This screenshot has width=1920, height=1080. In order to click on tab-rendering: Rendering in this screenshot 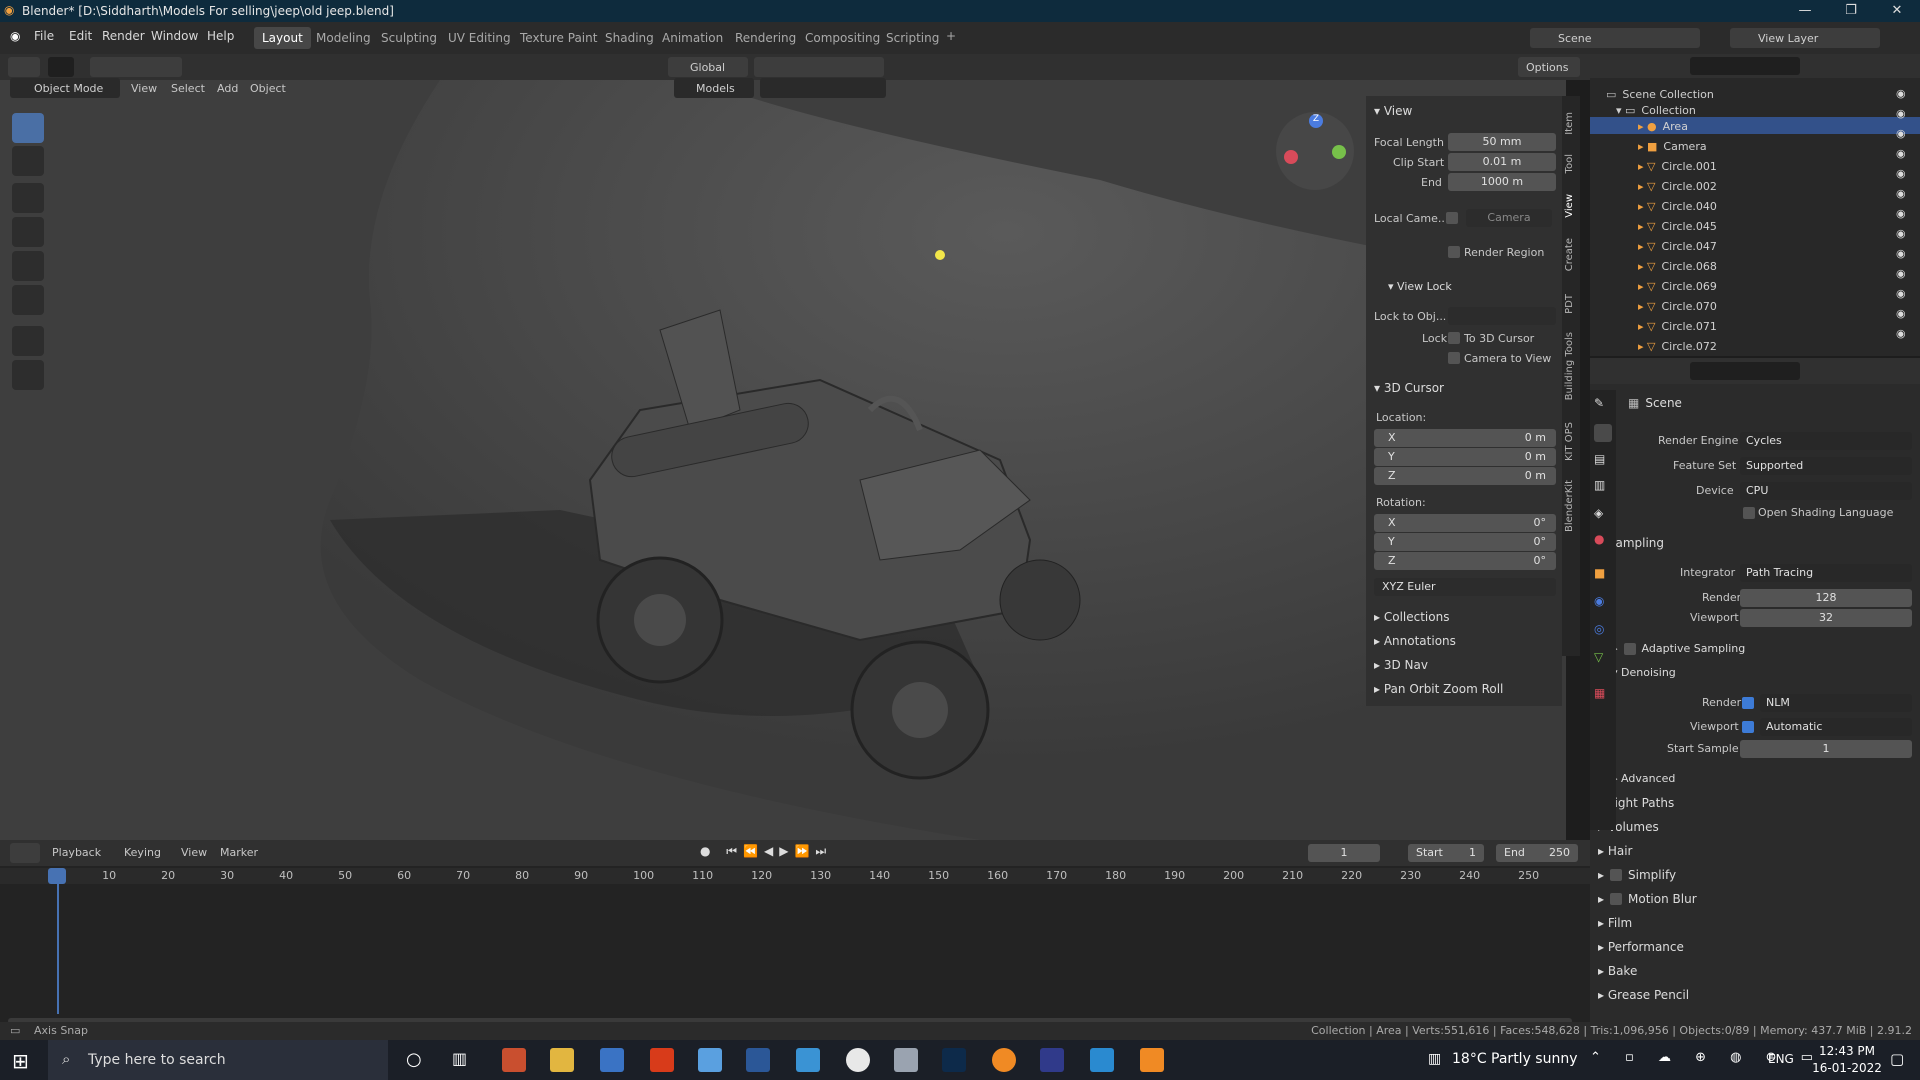, I will do `click(765, 38)`.